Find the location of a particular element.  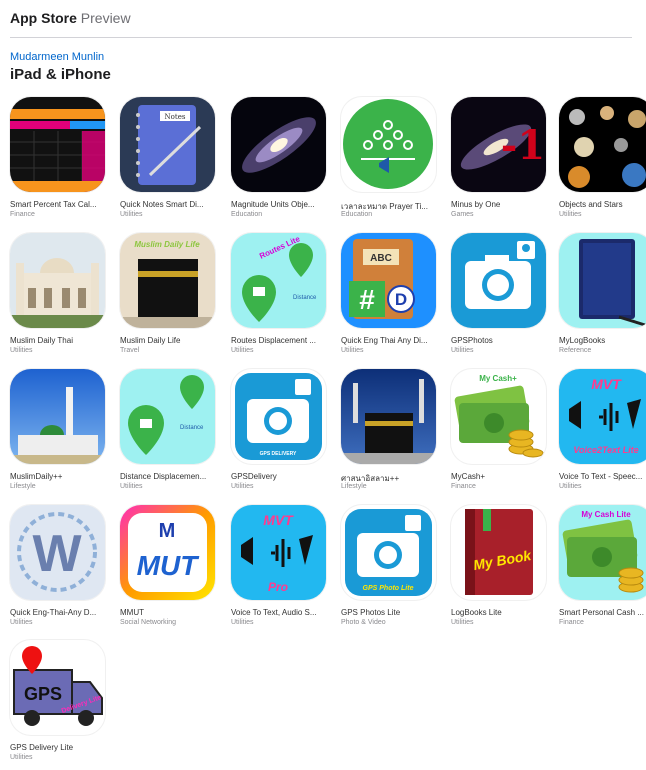

app-tile: MyLogBooks Reference is located at coordinates (602, 298).